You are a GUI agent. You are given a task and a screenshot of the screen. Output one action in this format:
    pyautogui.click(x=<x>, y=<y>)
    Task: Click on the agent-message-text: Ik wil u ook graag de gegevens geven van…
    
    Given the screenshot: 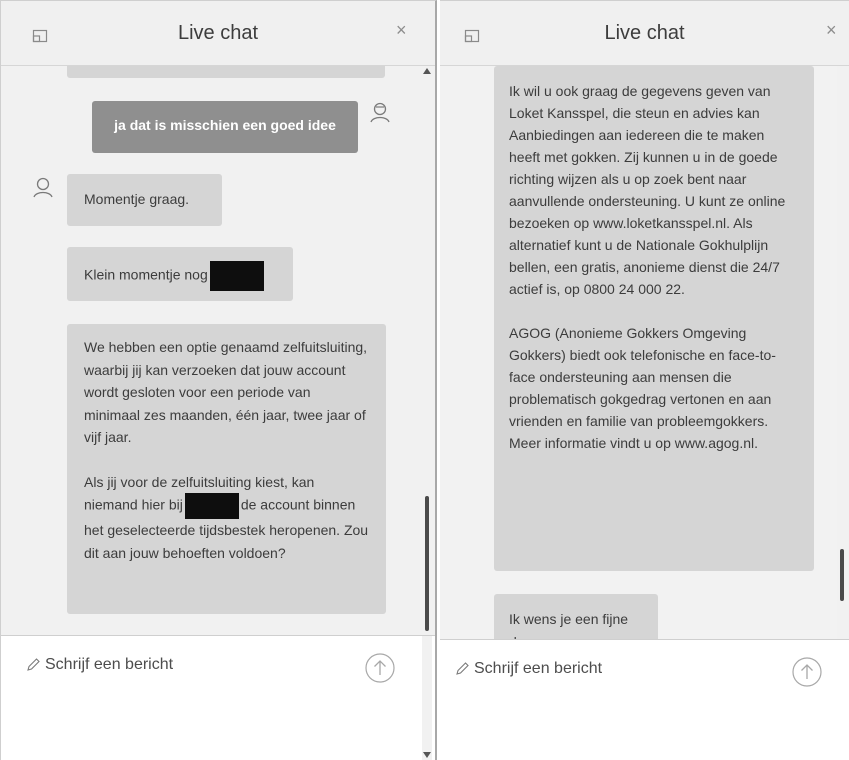 What is the action you would take?
    pyautogui.click(x=647, y=190)
    